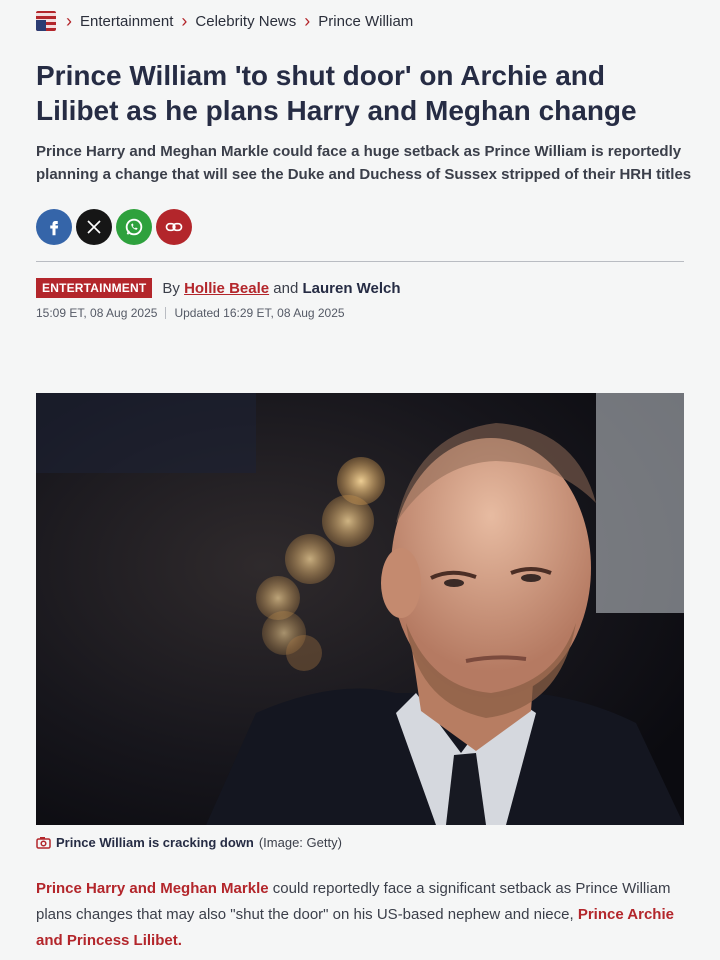  I want to click on breadcrumb-celebrity-news: Celebrity News, so click(245, 21).